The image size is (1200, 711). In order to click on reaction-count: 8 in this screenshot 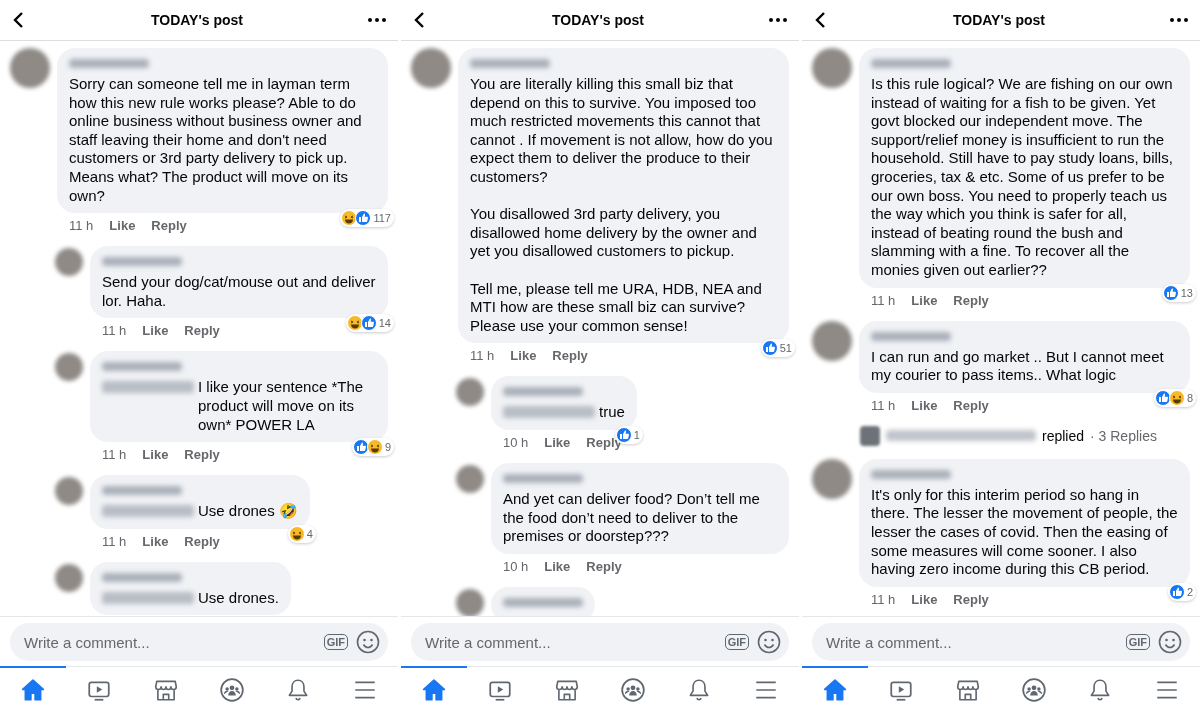, I will do `click(1174, 397)`.